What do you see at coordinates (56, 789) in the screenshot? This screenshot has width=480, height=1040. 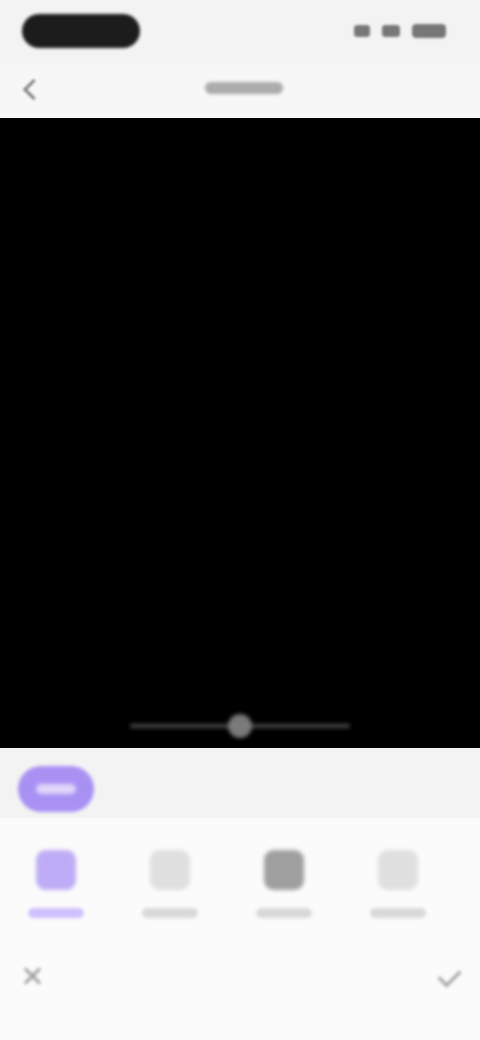 I see `category-selected-pill` at bounding box center [56, 789].